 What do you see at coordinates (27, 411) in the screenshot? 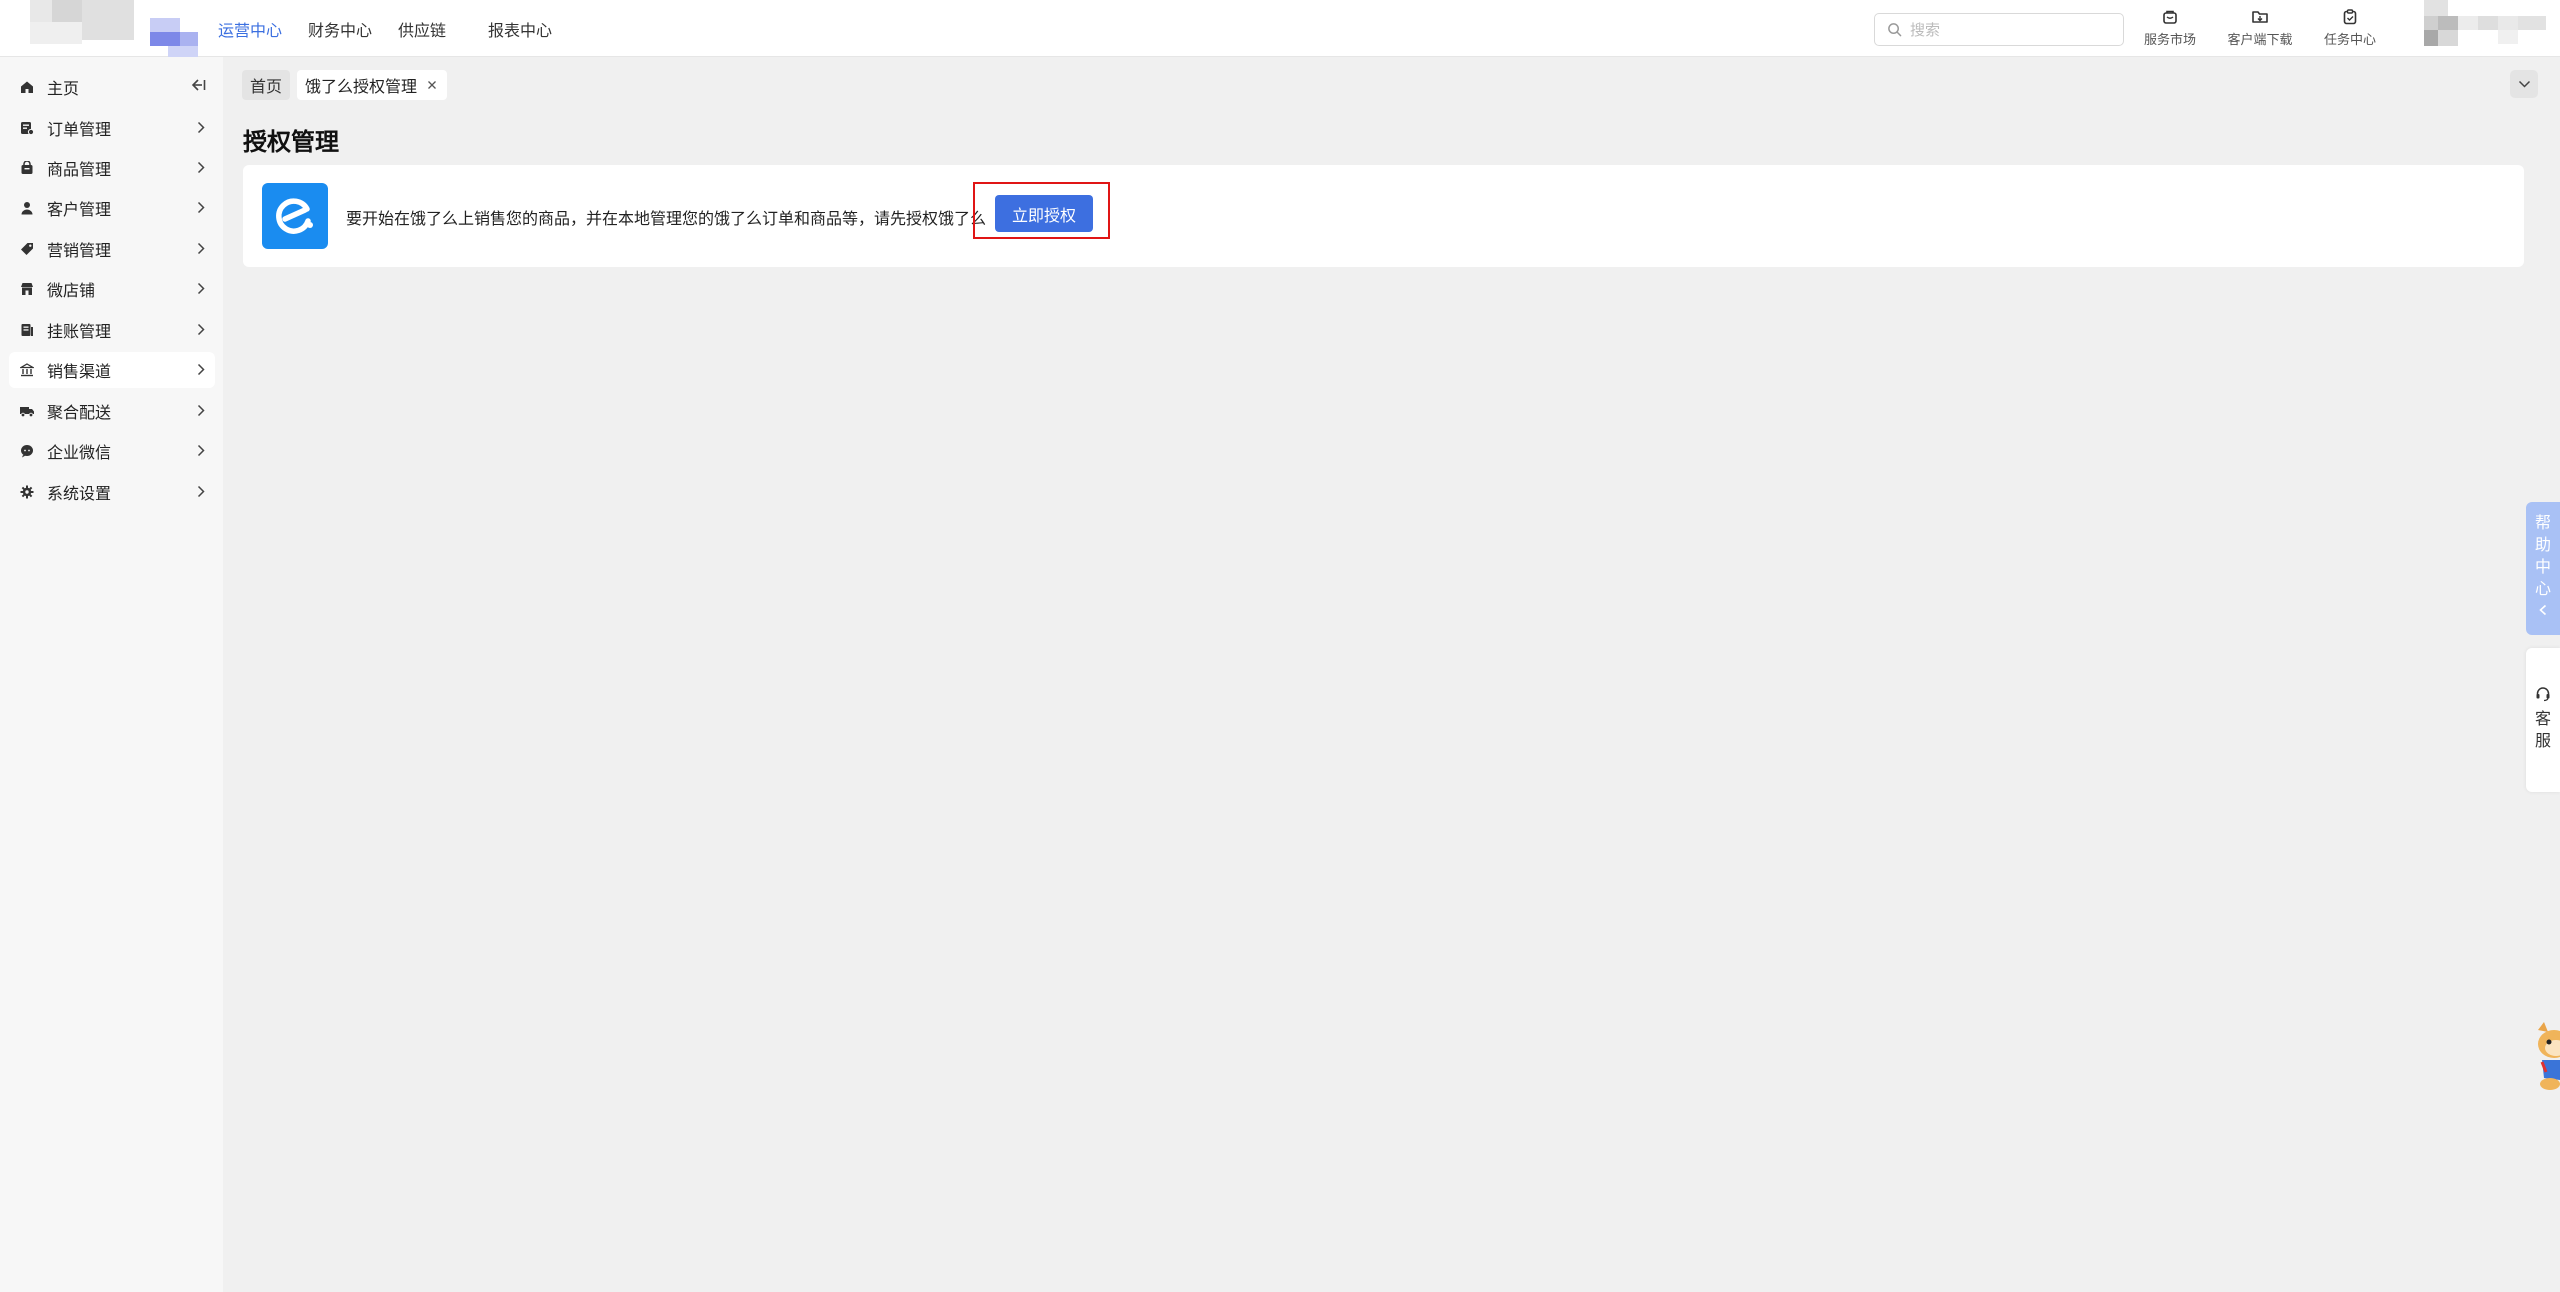
I see `truck-icon` at bounding box center [27, 411].